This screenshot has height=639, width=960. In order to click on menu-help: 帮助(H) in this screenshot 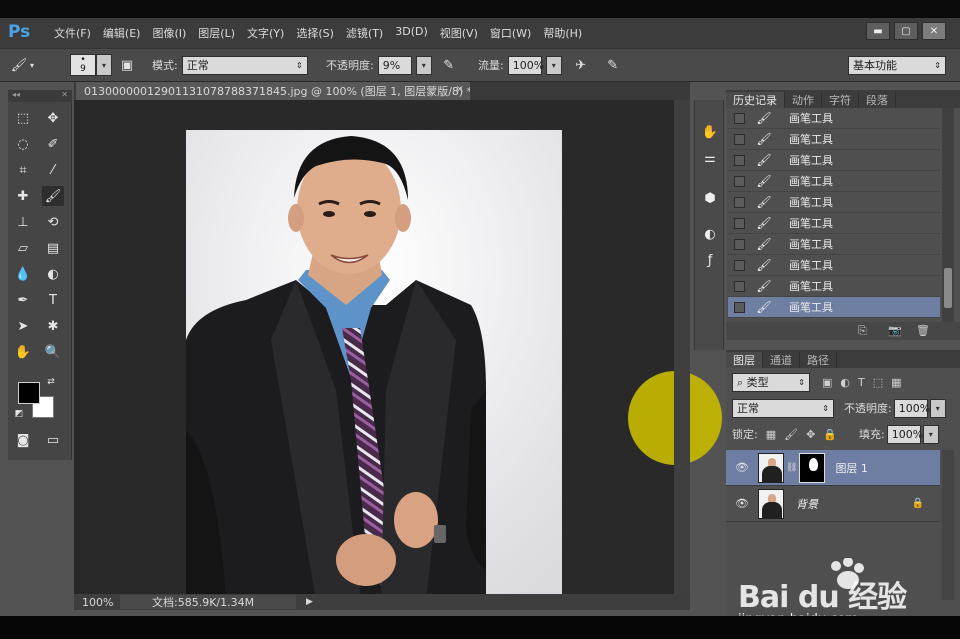, I will do `click(562, 33)`.